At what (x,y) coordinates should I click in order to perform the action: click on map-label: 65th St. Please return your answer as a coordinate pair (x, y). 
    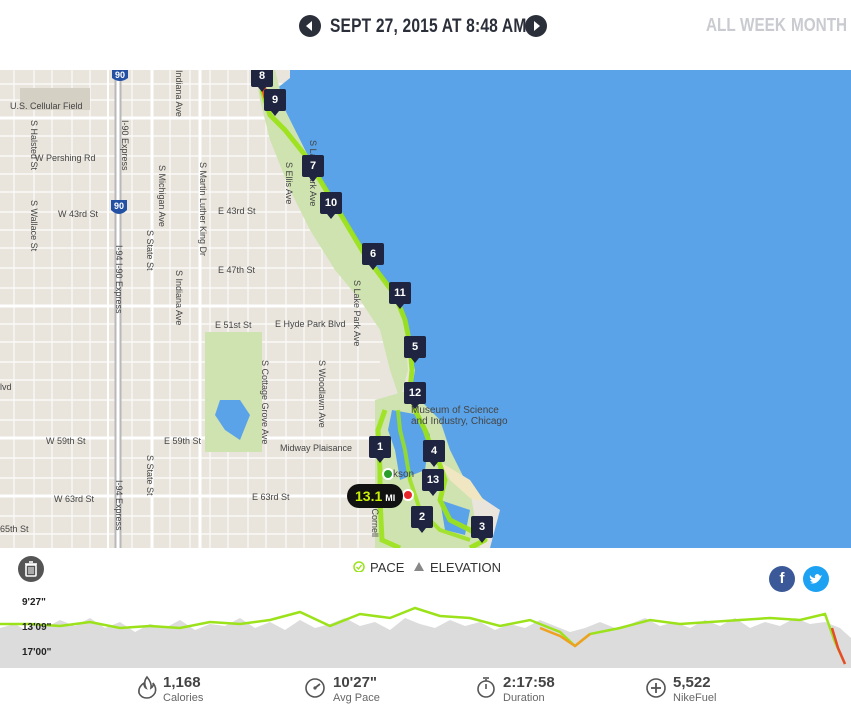
    Looking at the image, I should click on (14, 529).